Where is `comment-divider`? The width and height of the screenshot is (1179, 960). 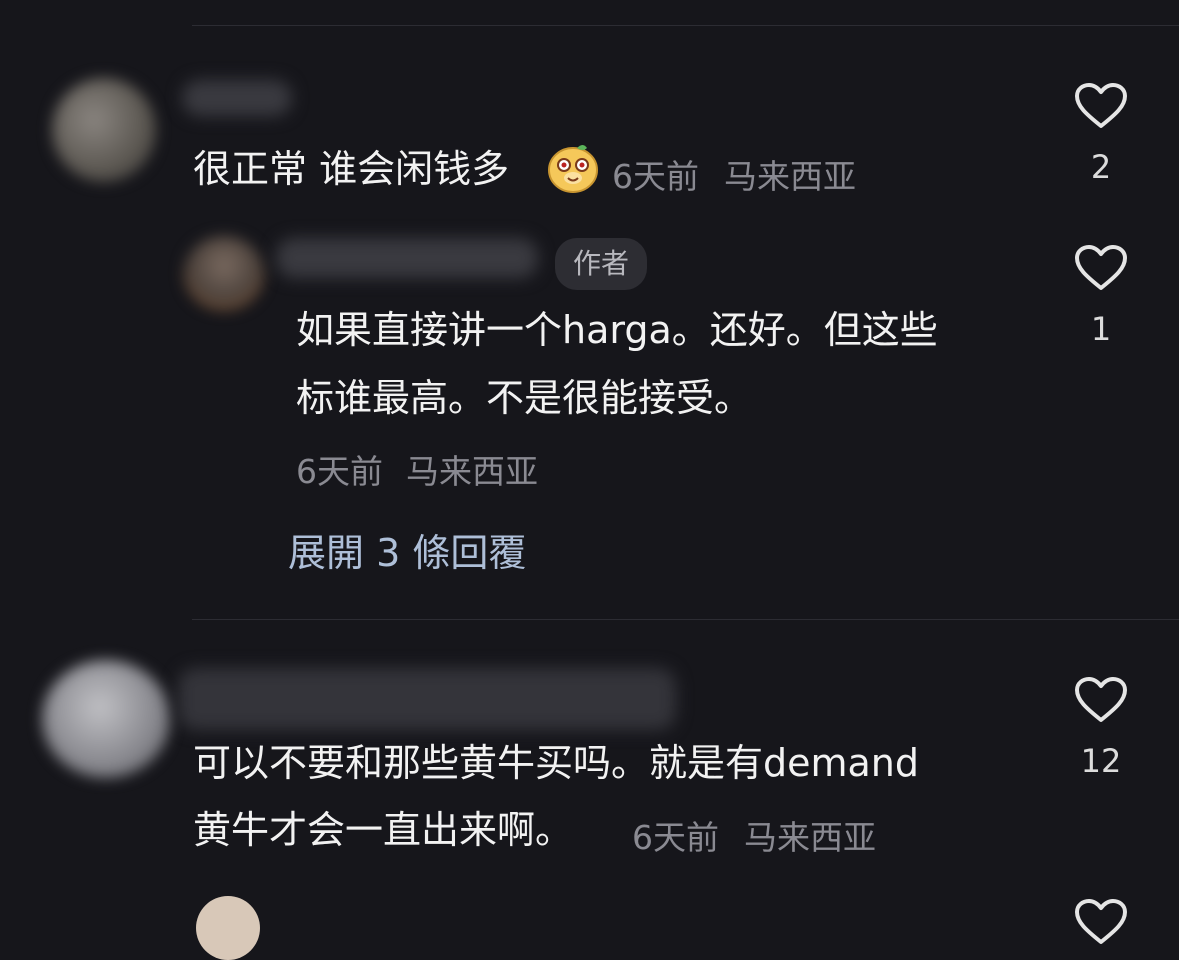
comment-divider is located at coordinates (685, 619).